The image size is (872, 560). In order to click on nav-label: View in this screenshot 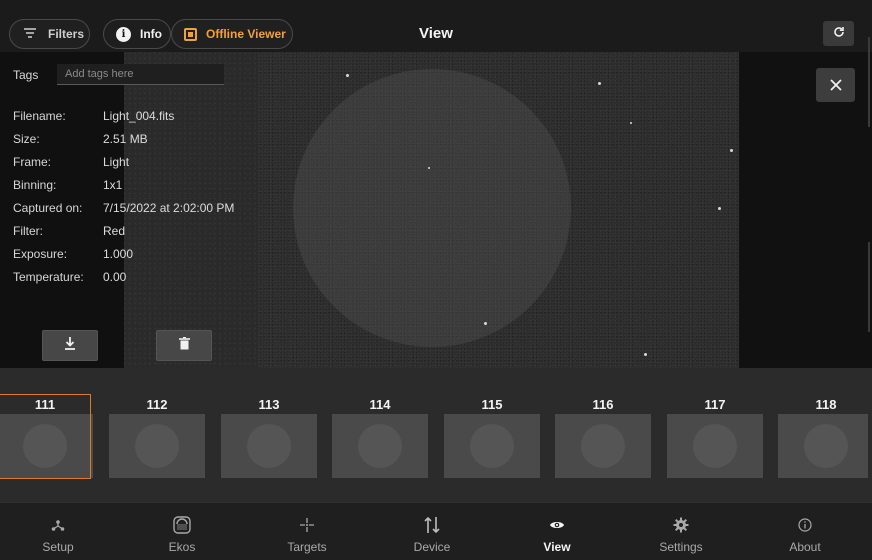, I will do `click(557, 547)`.